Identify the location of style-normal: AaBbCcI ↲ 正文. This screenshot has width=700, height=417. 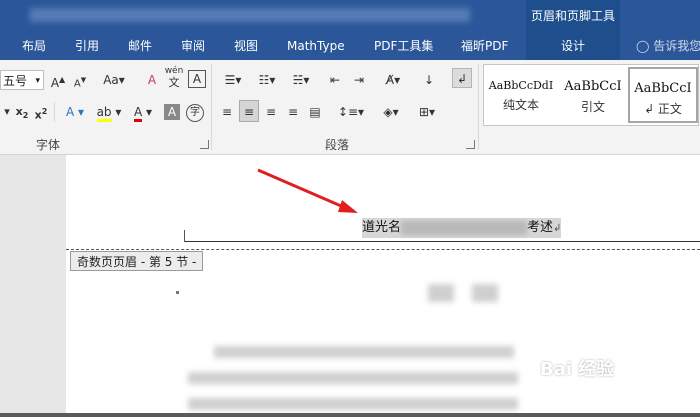
(663, 95).